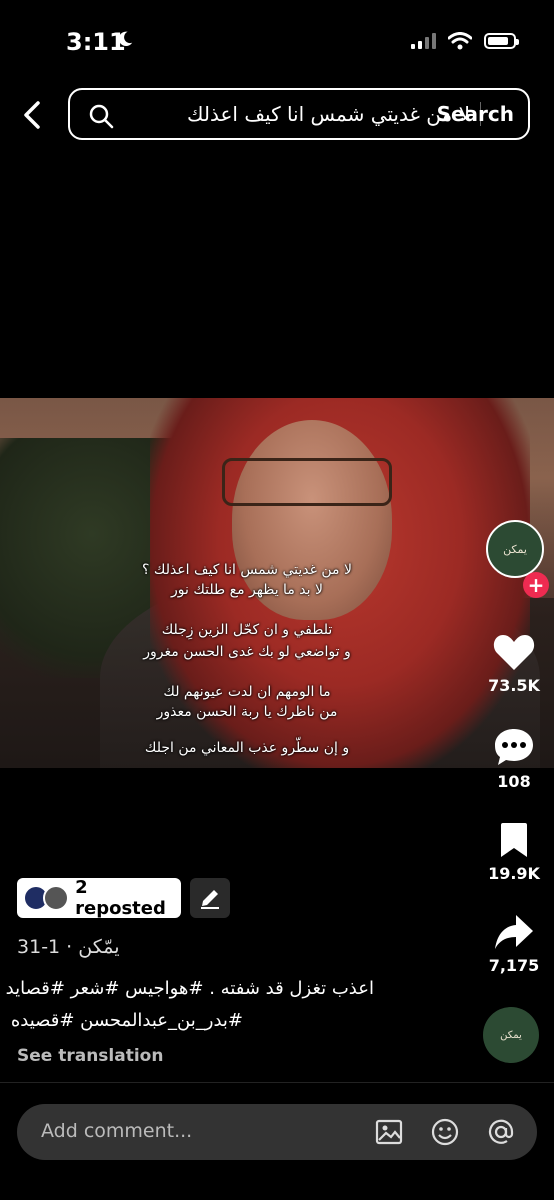 Image resolution: width=554 pixels, height=1200 pixels. Describe the element at coordinates (56, 898) in the screenshot. I see `avatar` at that location.